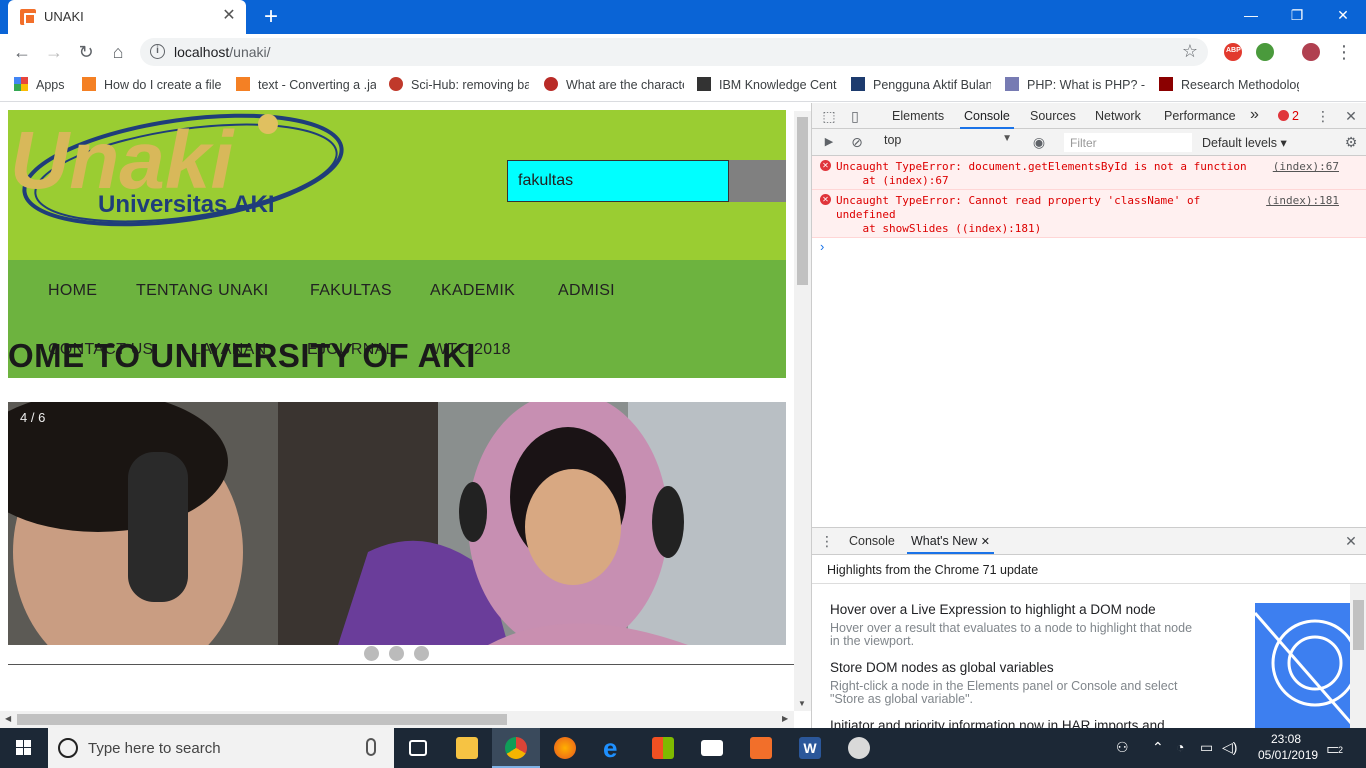  I want to click on page-horizontal-scrollbar: ◀ ▶, so click(397, 719).